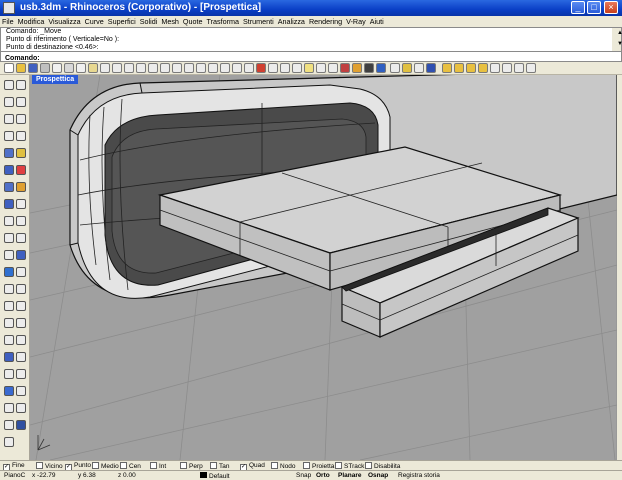 Image resolution: width=622 pixels, height=480 pixels. I want to click on vray-material-icon, so click(483, 68).